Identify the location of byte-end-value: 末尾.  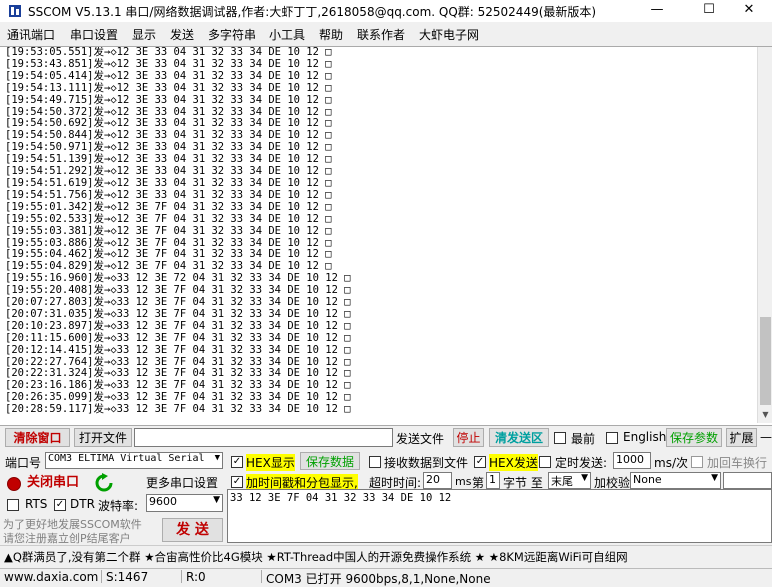
(562, 481).